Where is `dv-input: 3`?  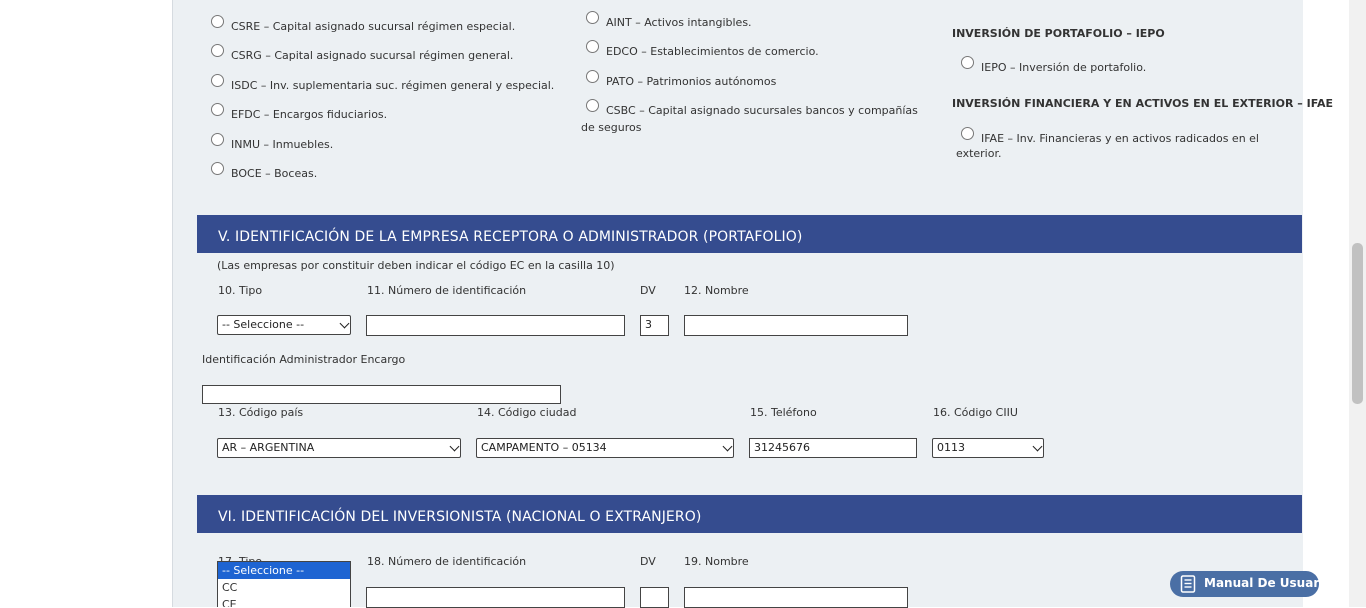
dv-input: 3 is located at coordinates (654, 325).